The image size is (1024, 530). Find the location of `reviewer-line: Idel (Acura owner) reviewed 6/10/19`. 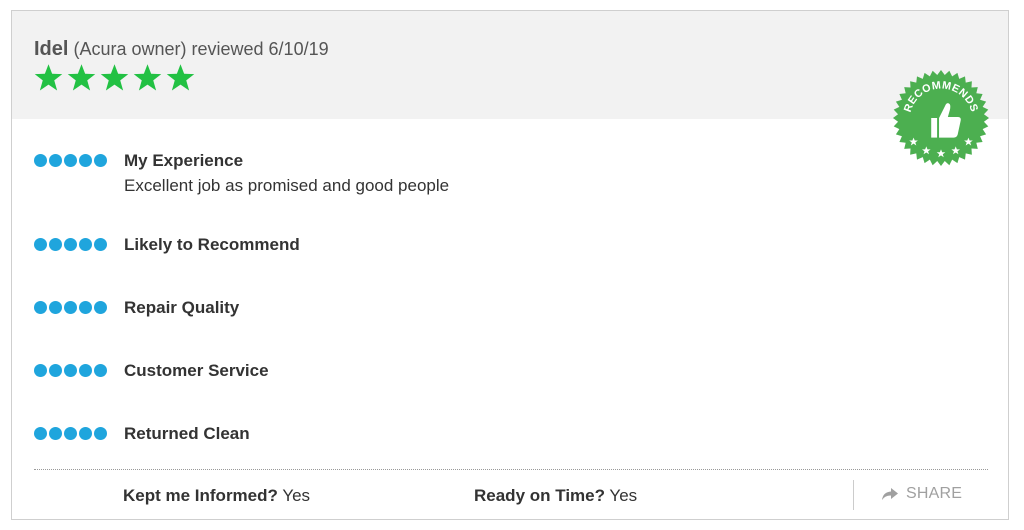

reviewer-line: Idel (Acura owner) reviewed 6/10/19 is located at coordinates (181, 49).